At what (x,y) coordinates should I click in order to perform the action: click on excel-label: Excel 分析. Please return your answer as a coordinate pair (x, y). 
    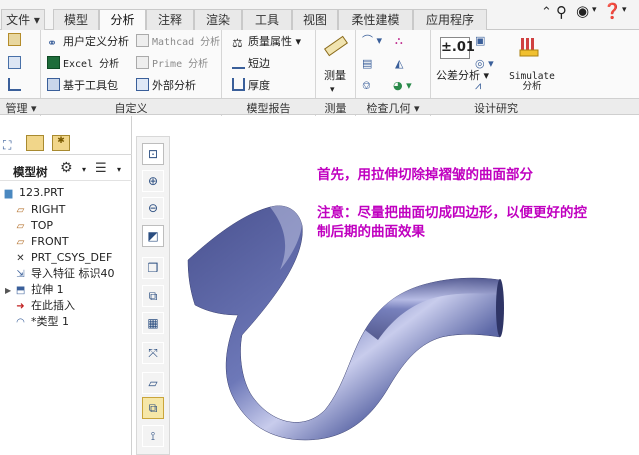
    Looking at the image, I should click on (91, 64).